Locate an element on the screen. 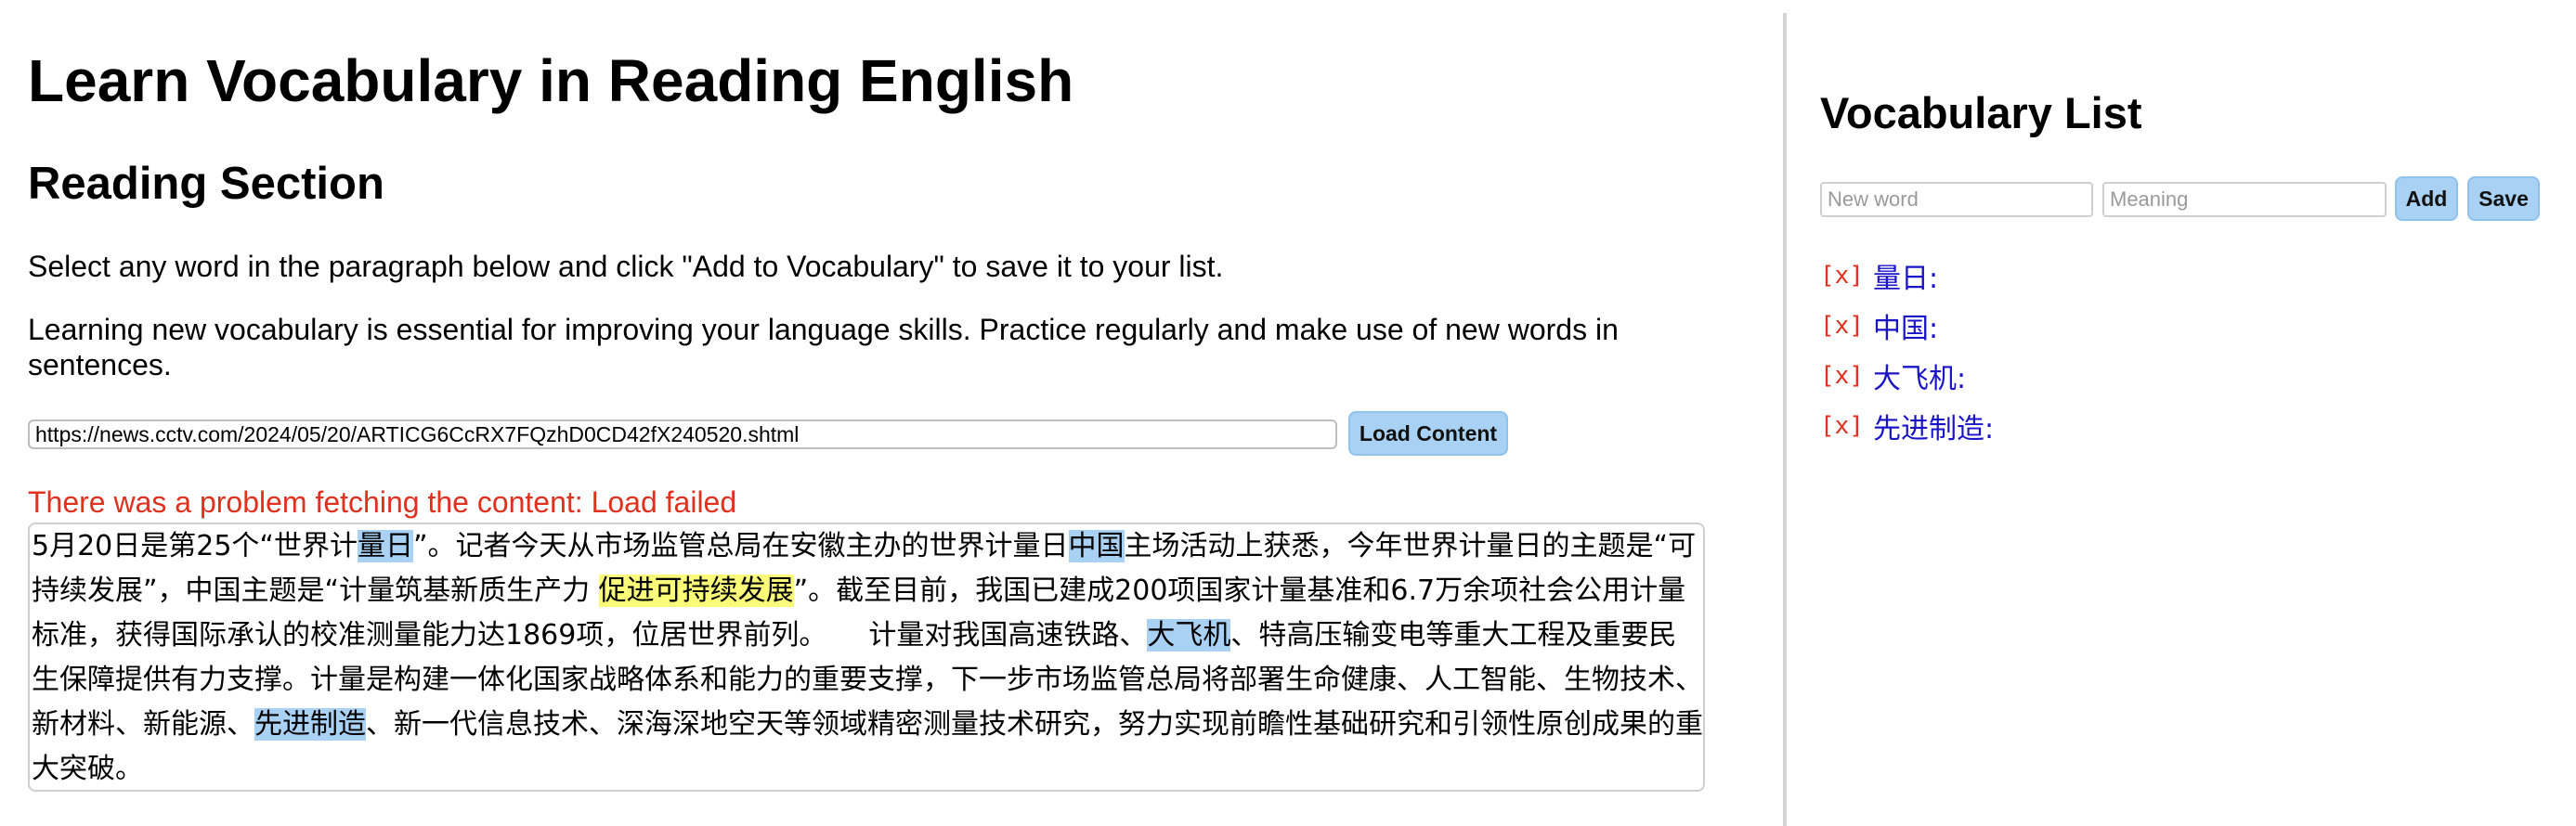 The image size is (2576, 826). vocab-highlight: 先进制造 is located at coordinates (310, 724).